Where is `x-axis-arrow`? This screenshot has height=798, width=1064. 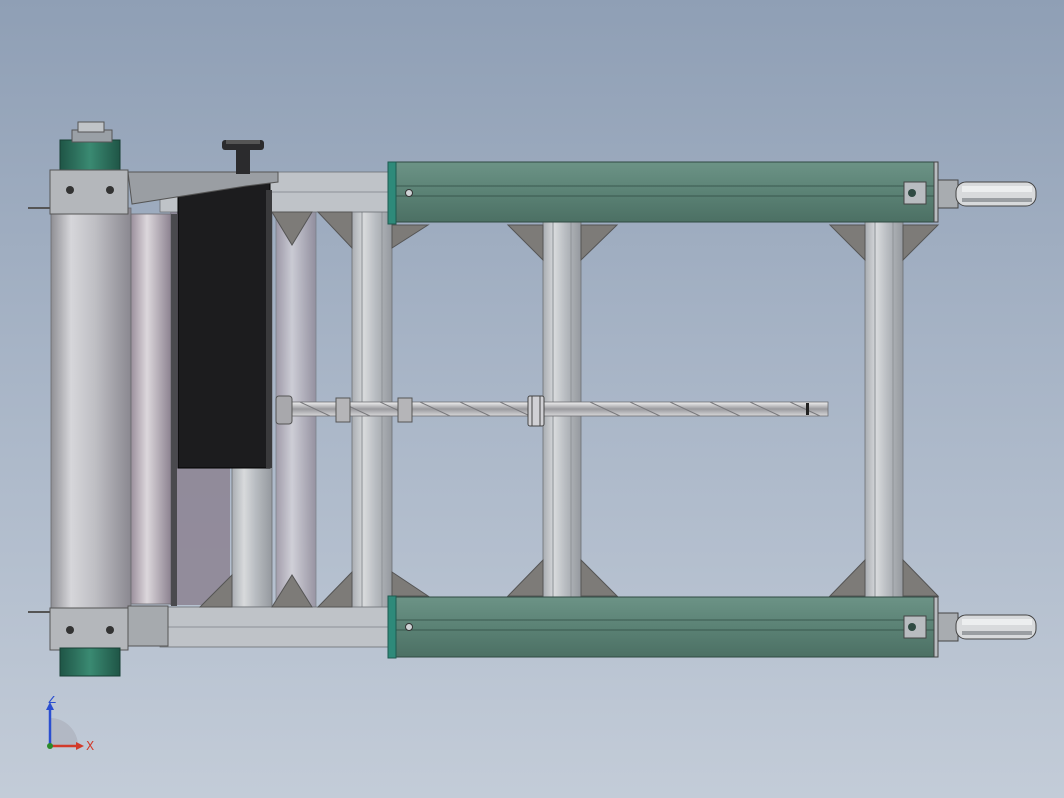
x-axis-arrow is located at coordinates (80, 746).